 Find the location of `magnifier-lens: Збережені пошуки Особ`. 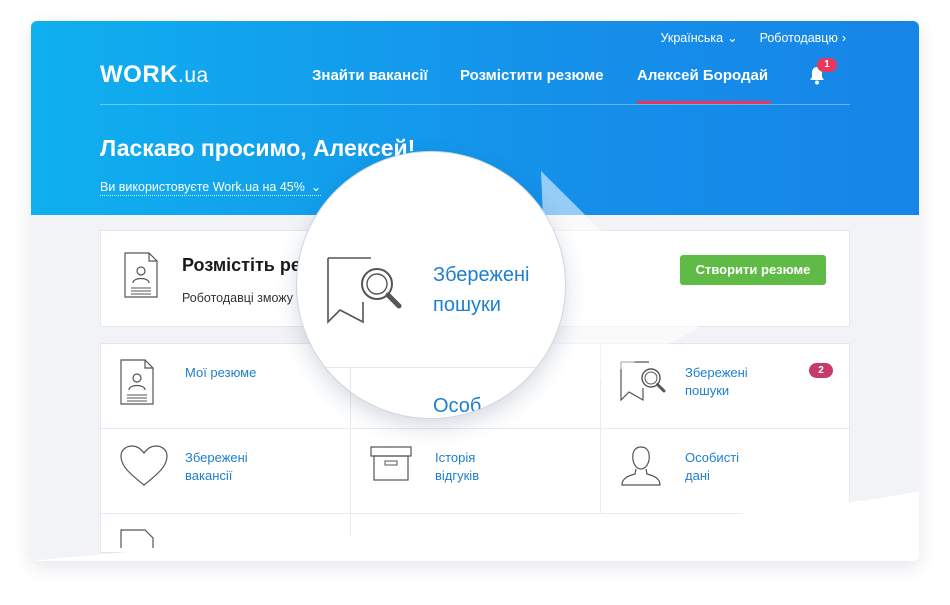

magnifier-lens: Збережені пошуки Особ is located at coordinates (431, 285).